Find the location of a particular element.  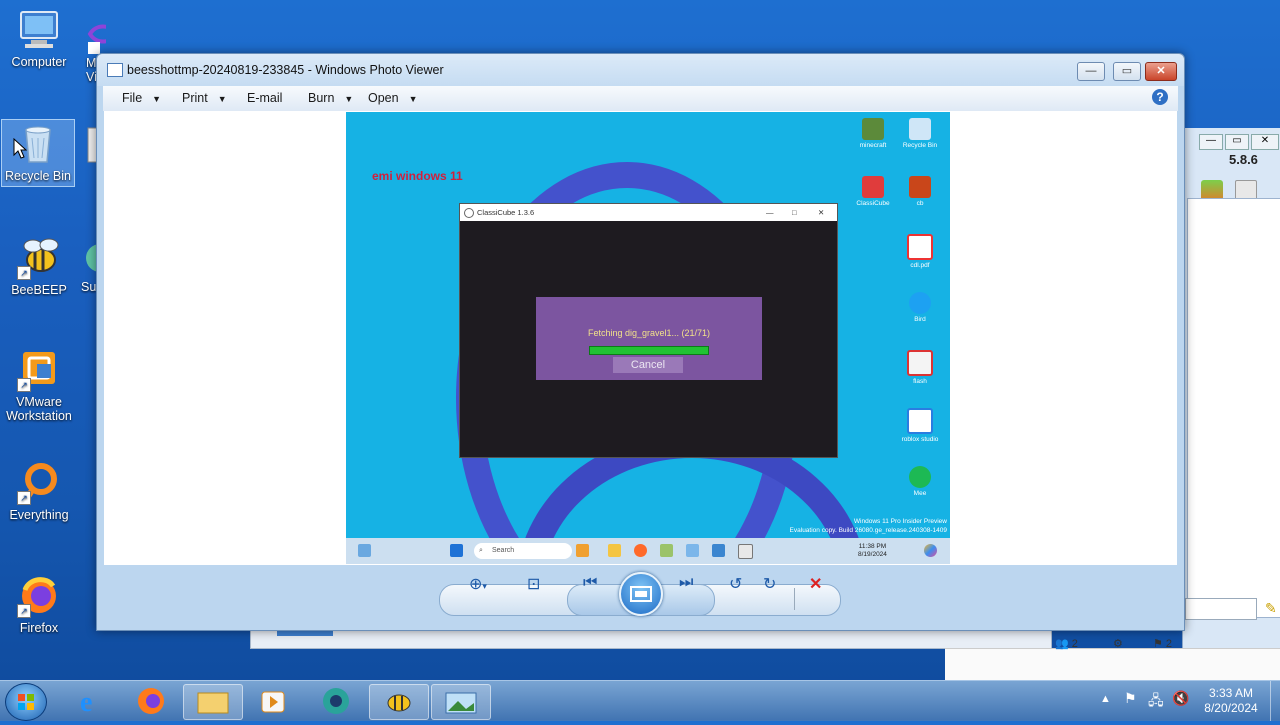

firefox-icon: ↗ is located at coordinates (39, 596).